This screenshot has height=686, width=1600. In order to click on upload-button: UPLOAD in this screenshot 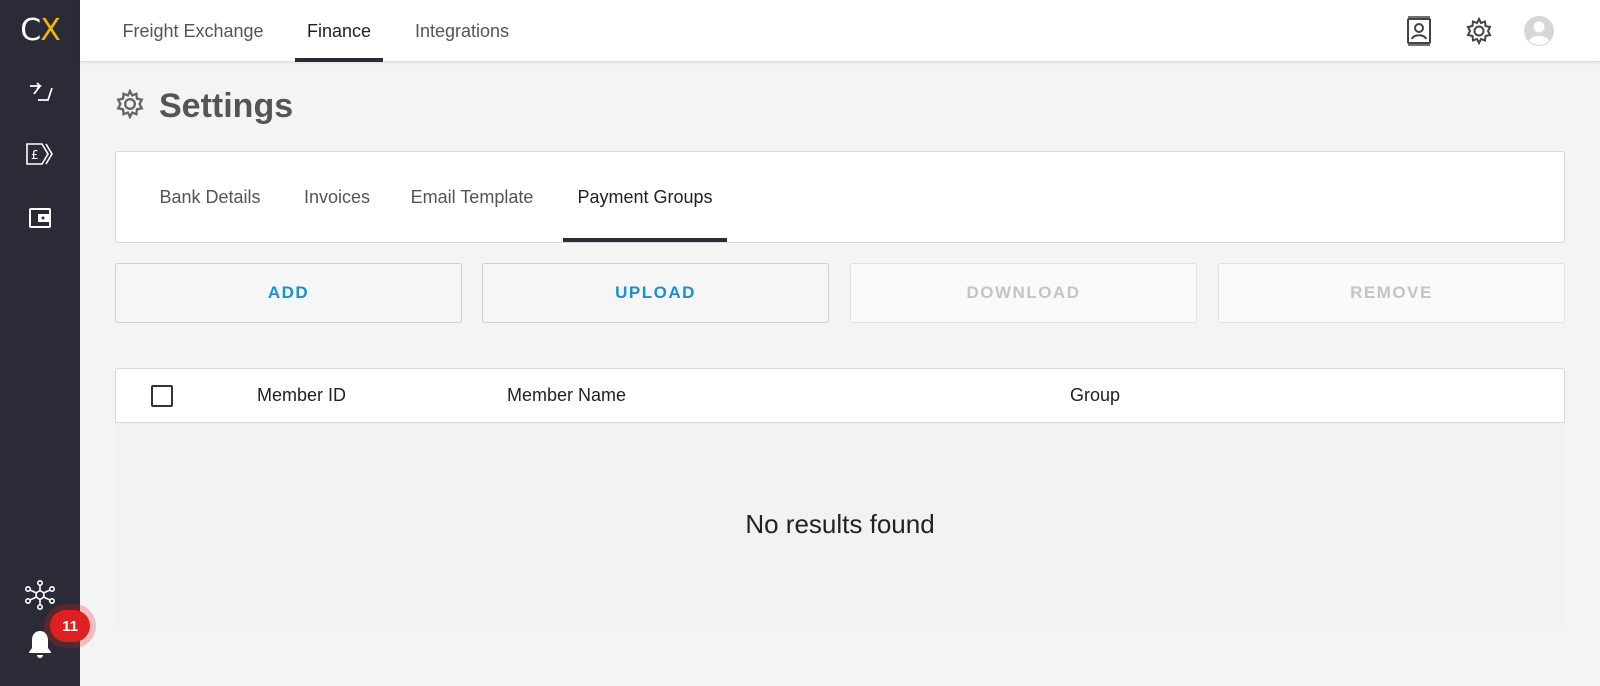, I will do `click(655, 293)`.